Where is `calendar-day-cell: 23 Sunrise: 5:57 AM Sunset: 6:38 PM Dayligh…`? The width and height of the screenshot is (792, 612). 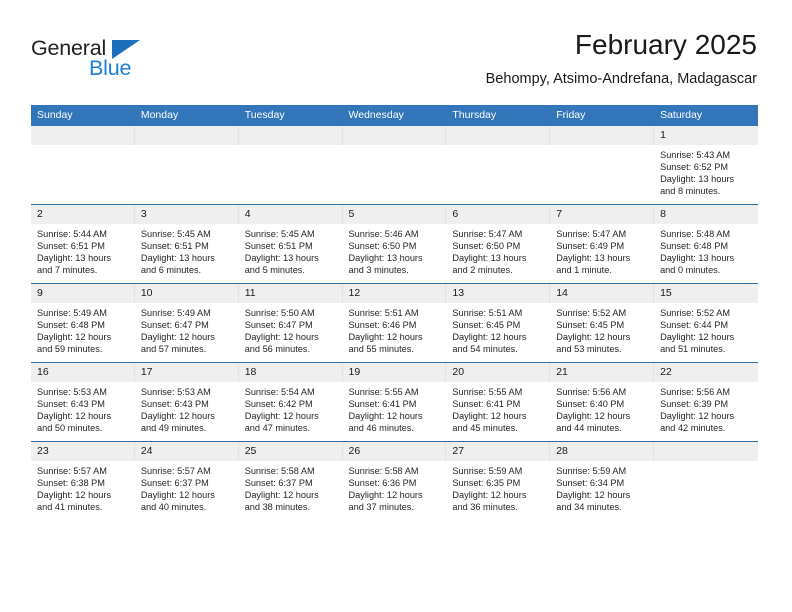
calendar-day-cell: 23 Sunrise: 5:57 AM Sunset: 6:38 PM Dayligh… is located at coordinates (83, 480).